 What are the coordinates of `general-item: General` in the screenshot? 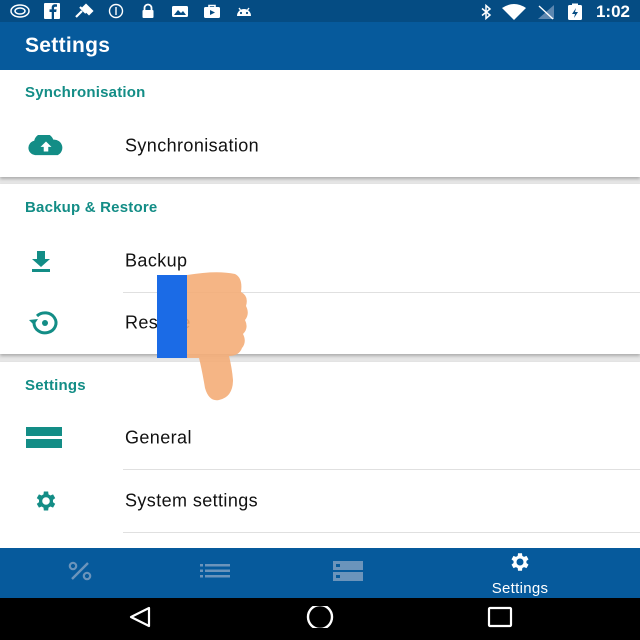 It's located at (320, 438).